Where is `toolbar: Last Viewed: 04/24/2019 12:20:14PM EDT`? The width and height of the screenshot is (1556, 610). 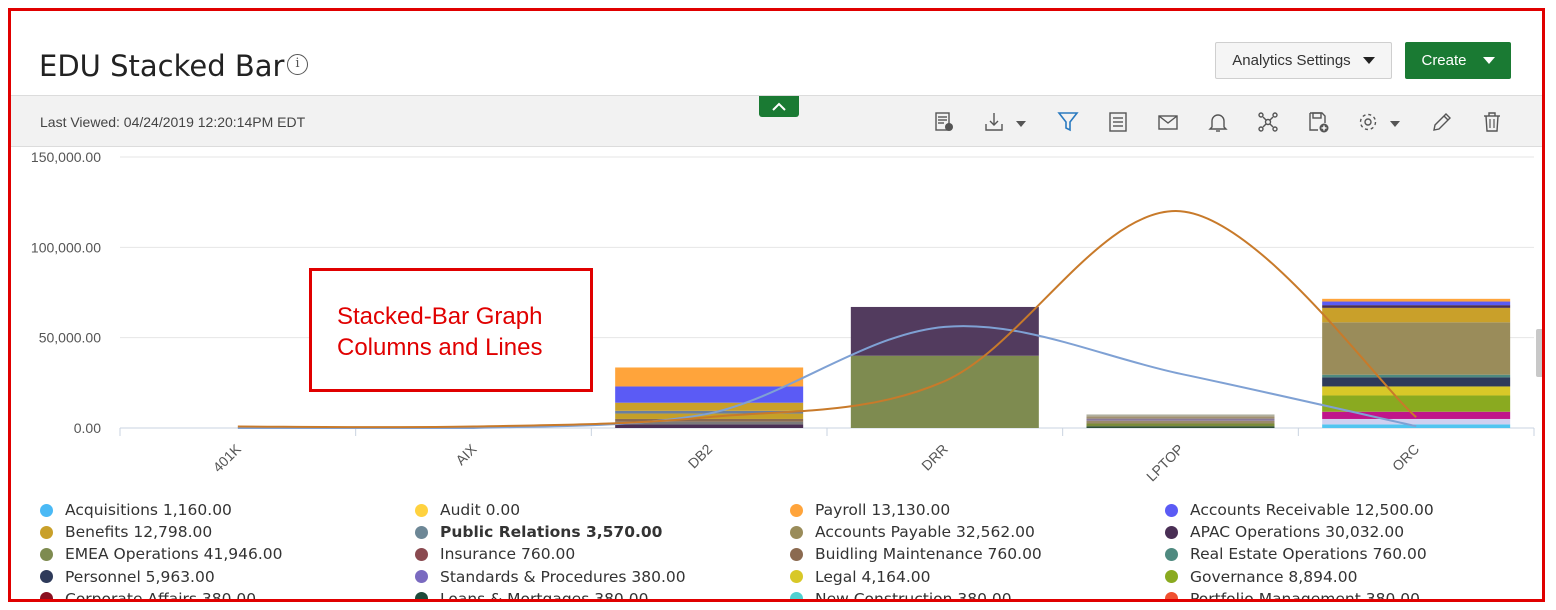
toolbar: Last Viewed: 04/24/2019 12:20:14PM EDT is located at coordinates (776, 121).